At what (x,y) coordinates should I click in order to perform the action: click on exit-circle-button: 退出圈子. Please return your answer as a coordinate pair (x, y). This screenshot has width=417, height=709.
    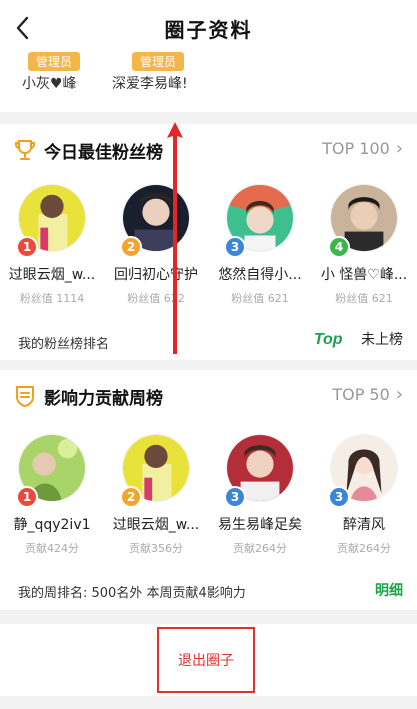
    Looking at the image, I should click on (206, 660).